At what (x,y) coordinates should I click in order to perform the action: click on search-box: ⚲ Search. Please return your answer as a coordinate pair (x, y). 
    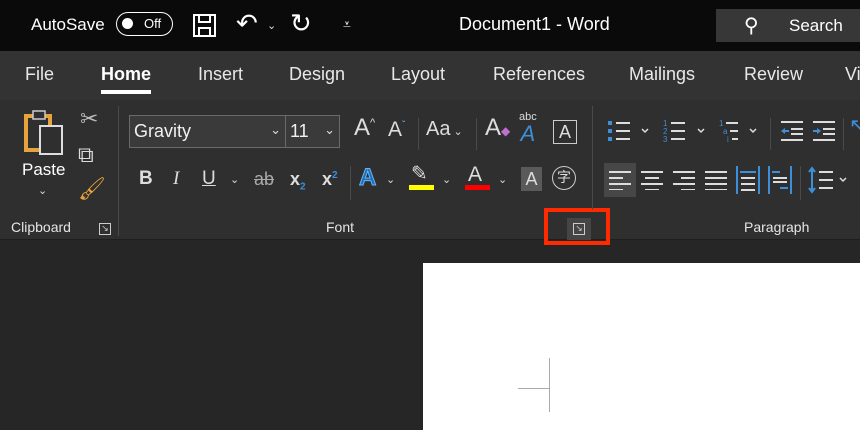
    Looking at the image, I should click on (788, 25).